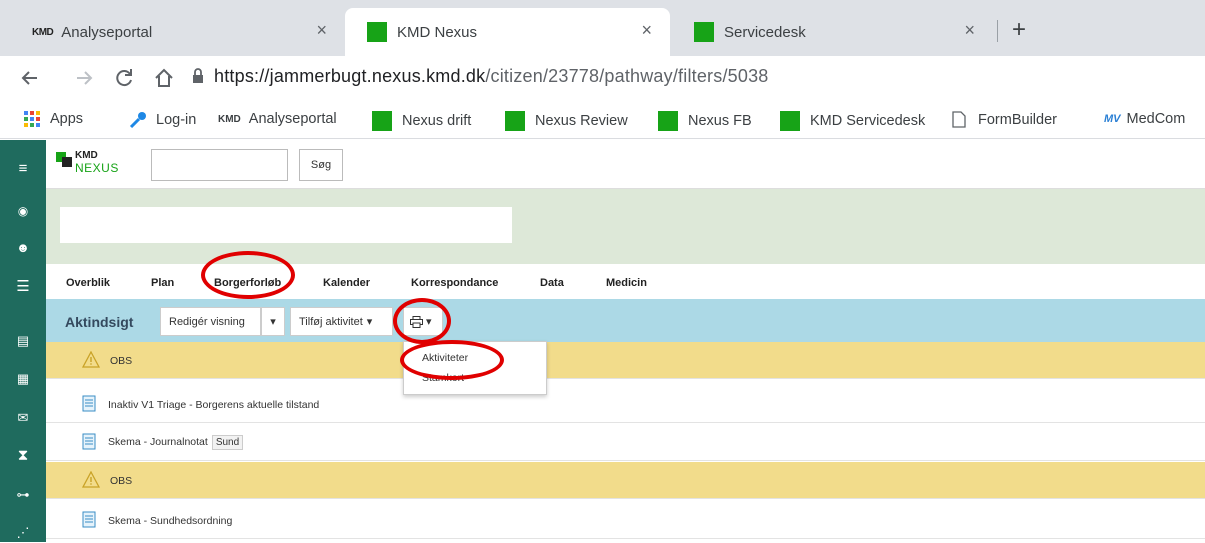 Image resolution: width=1205 pixels, height=543 pixels. I want to click on key-icon, so click(137, 120).